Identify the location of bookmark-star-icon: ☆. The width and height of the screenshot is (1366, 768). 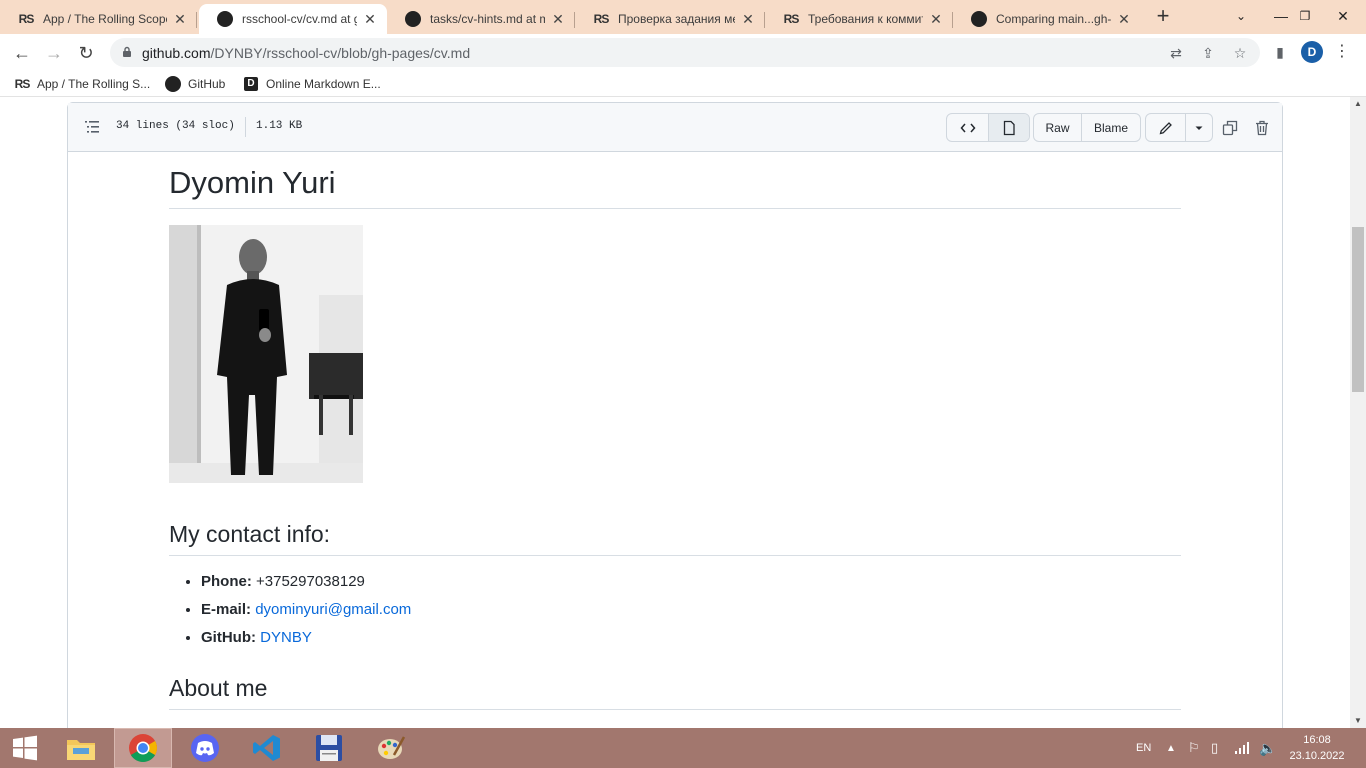
(1240, 53).